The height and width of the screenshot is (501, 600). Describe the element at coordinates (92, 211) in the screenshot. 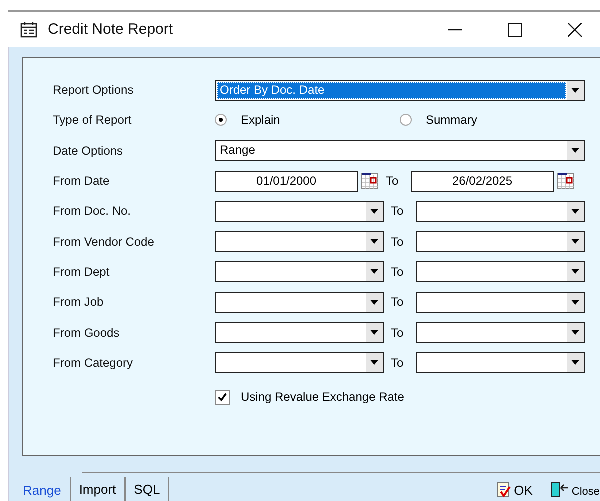

I see `field-label: From Doc. No.` at that location.